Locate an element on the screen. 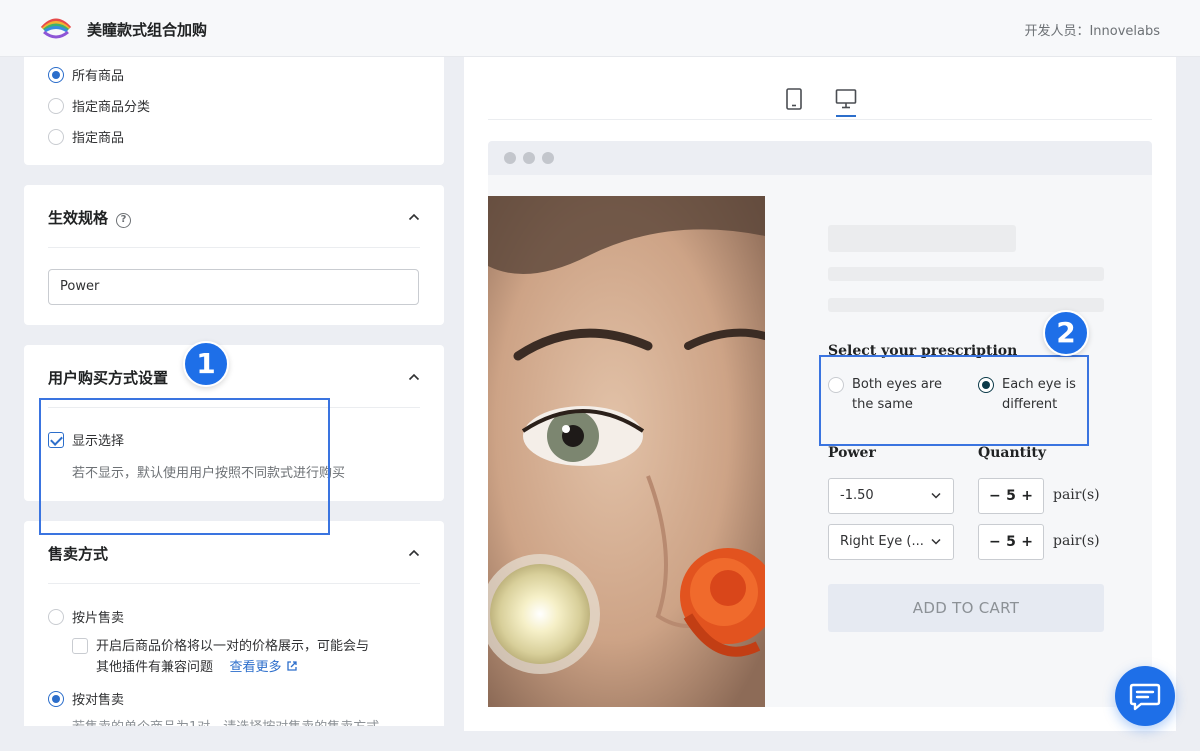 The width and height of the screenshot is (1200, 751). text-skeleton is located at coordinates (966, 274).